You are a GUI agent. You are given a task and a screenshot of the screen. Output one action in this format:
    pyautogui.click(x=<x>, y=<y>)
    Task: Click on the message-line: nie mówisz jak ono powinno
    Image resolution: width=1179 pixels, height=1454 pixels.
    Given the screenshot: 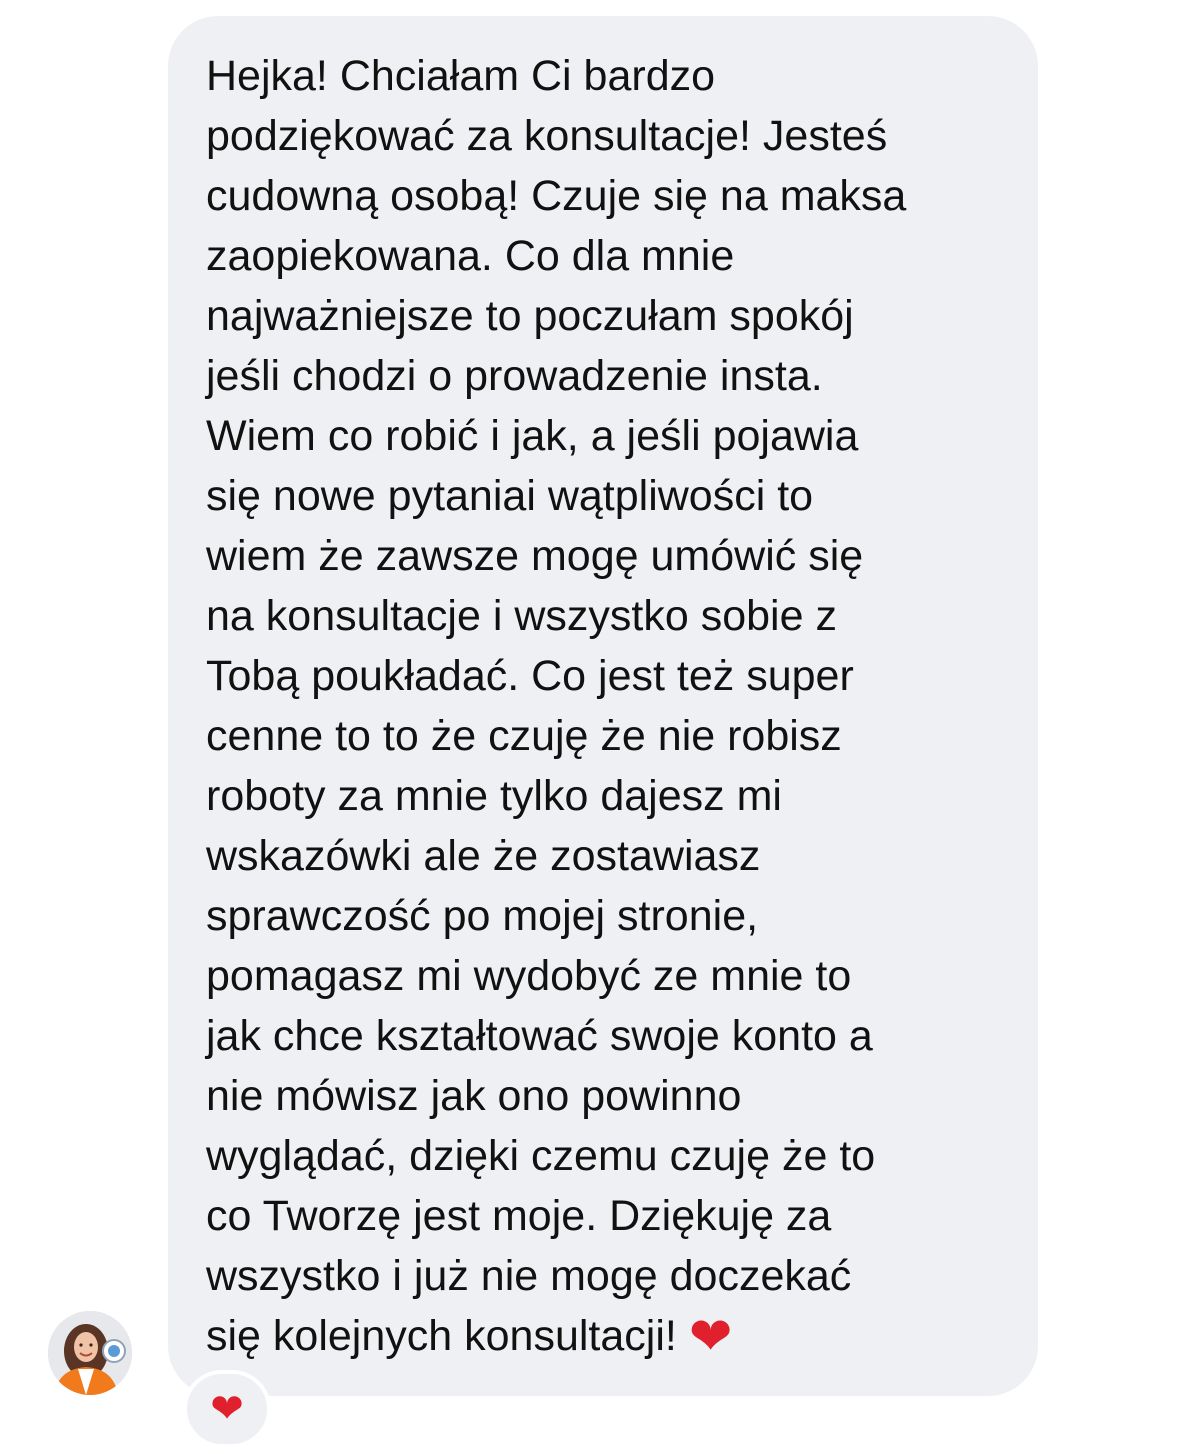 What is the action you would take?
    pyautogui.click(x=474, y=1096)
    